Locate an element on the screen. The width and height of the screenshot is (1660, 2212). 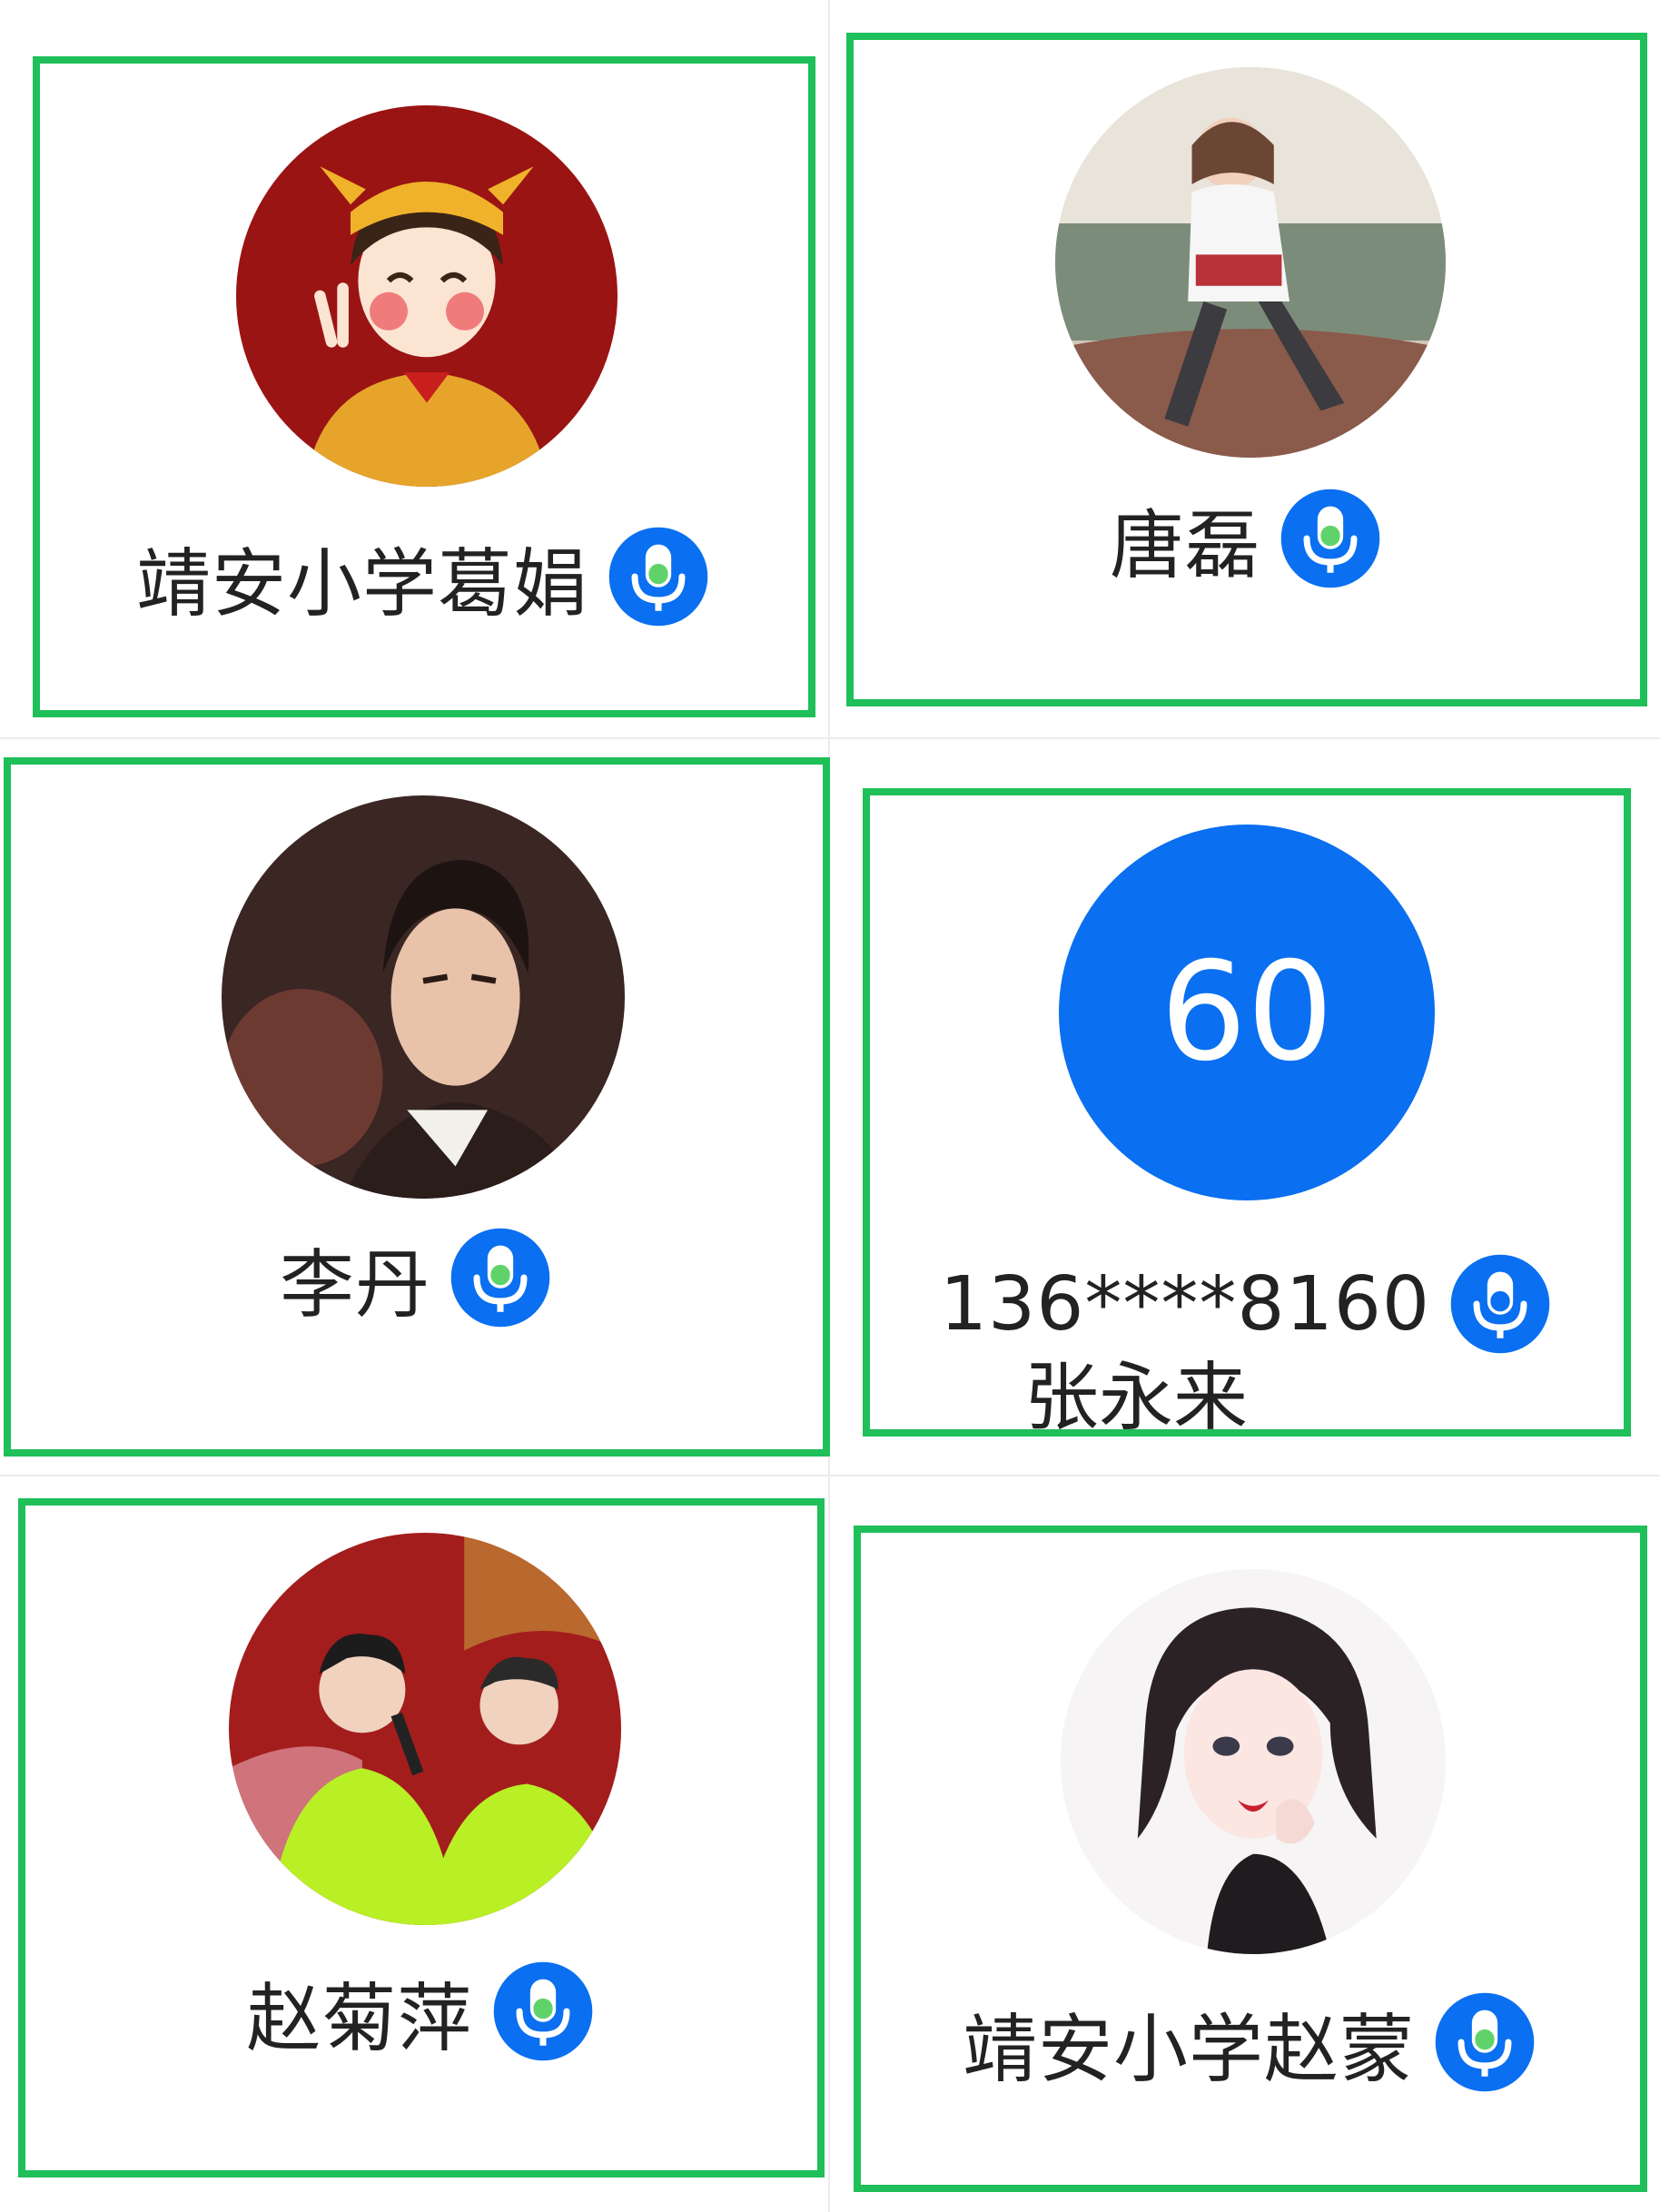
participant-name-row: 靖安小学赵蒙 is located at coordinates (1250, 2042).